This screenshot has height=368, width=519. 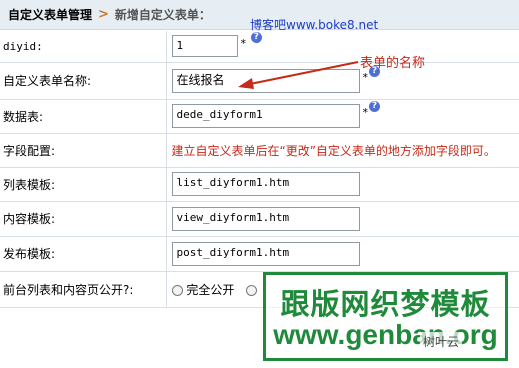 I want to click on row-list-template: 列表模板: list_diyform1.htm, so click(x=259, y=184).